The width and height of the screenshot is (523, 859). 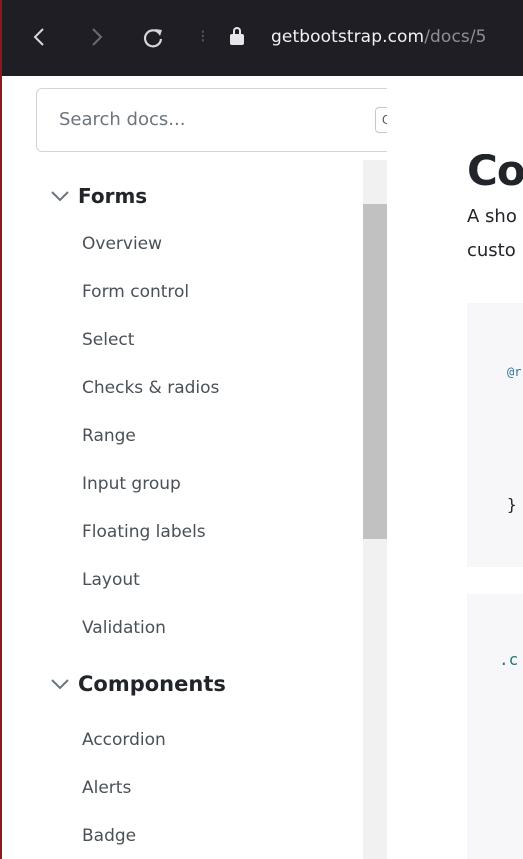 I want to click on sidebar-item-select: Select, so click(x=108, y=340).